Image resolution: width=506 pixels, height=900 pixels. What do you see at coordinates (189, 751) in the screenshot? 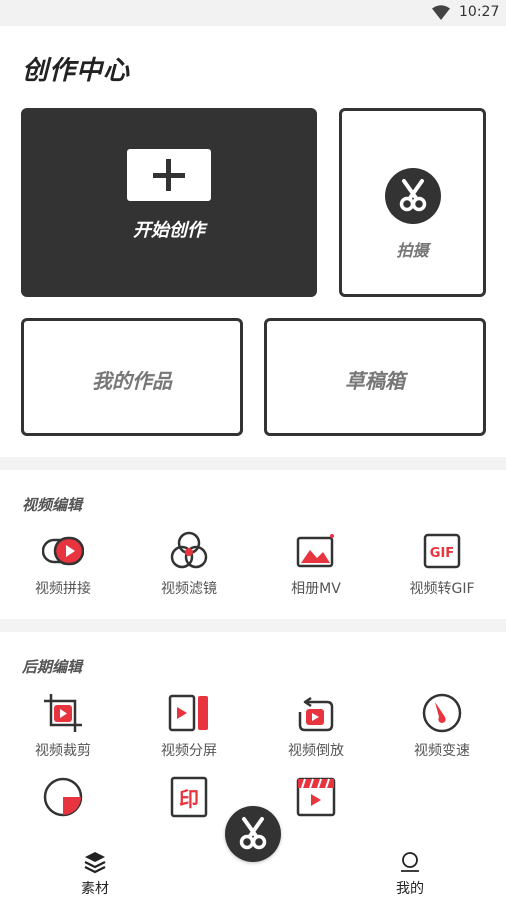
I see `video-split-screen-label: 视频分屏` at bounding box center [189, 751].